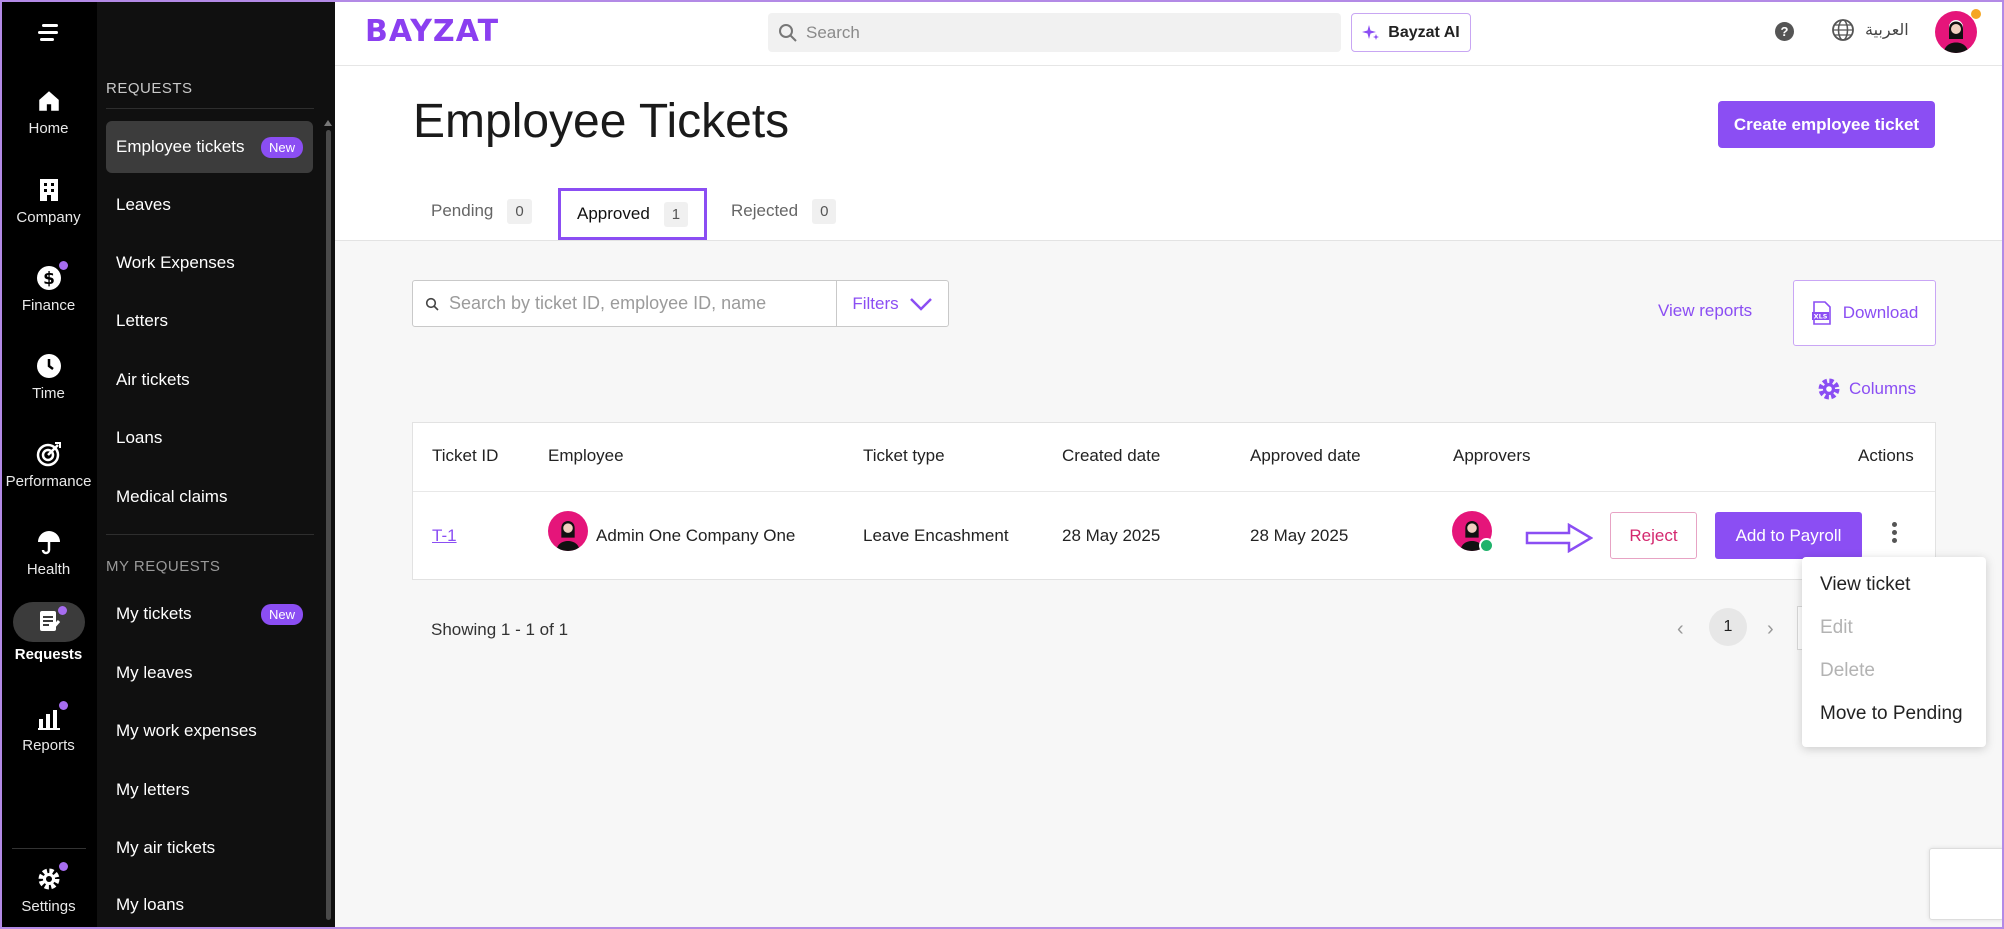  What do you see at coordinates (209, 673) in the screenshot?
I see `sidebar-item-my-leaves: My leaves` at bounding box center [209, 673].